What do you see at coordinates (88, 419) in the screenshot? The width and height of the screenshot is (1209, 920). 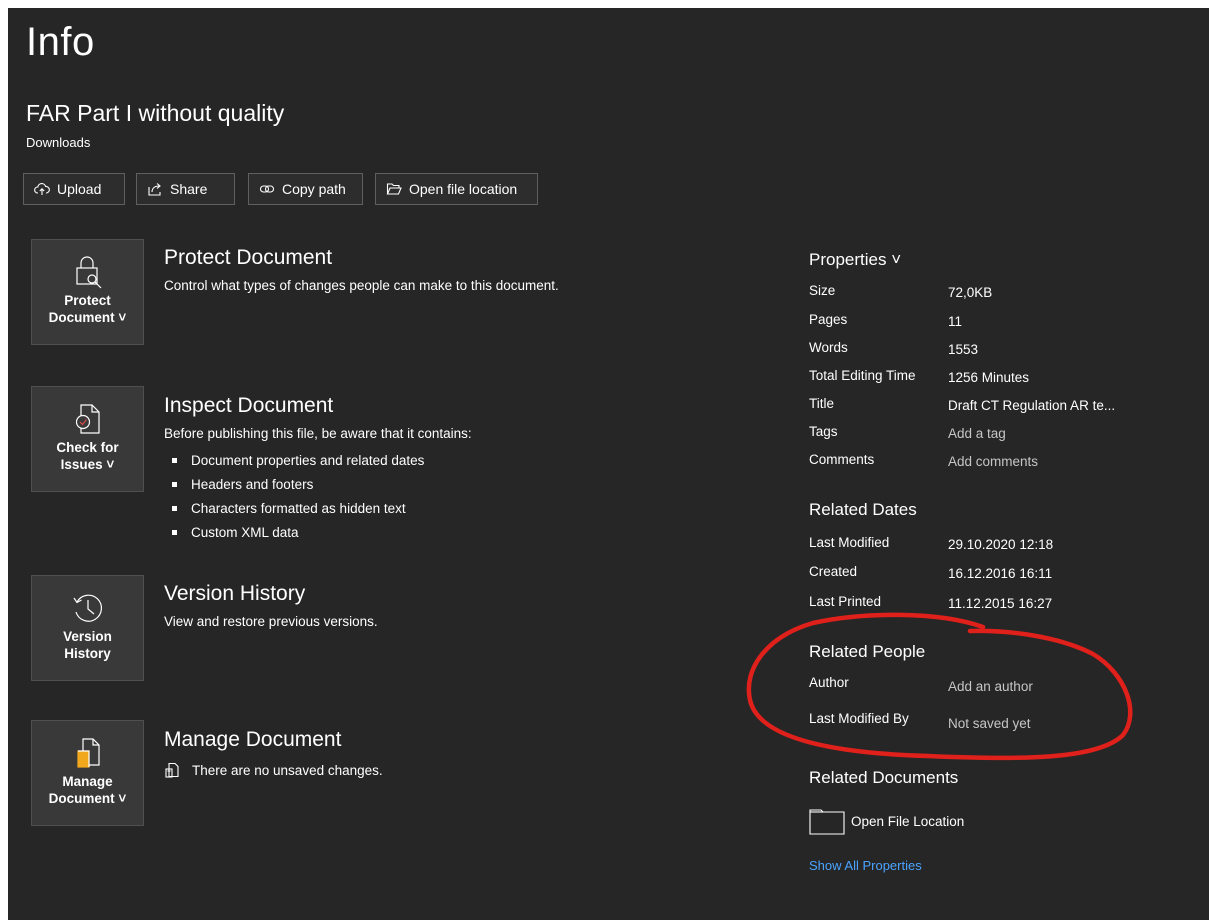 I see `inspect-document-icon` at bounding box center [88, 419].